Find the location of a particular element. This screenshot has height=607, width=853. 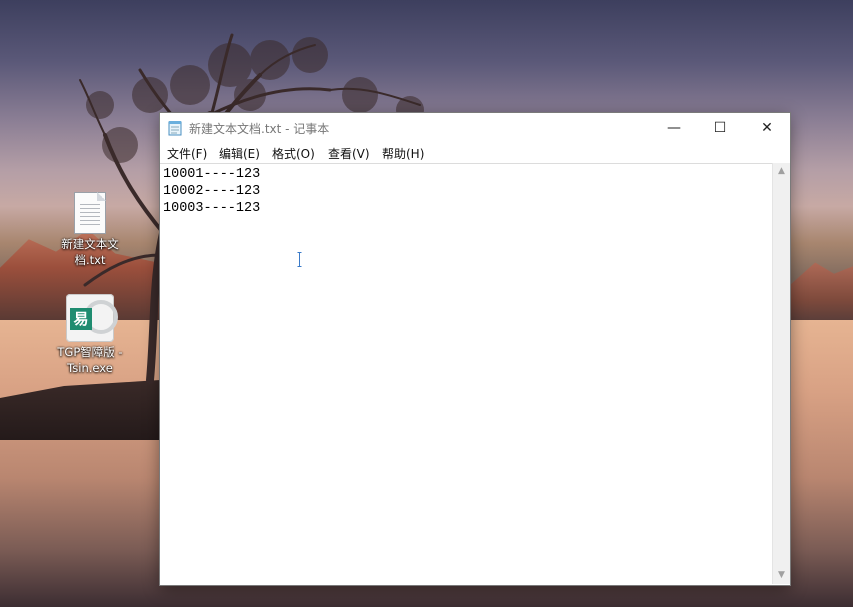

mountain-right is located at coordinates (821, 296).